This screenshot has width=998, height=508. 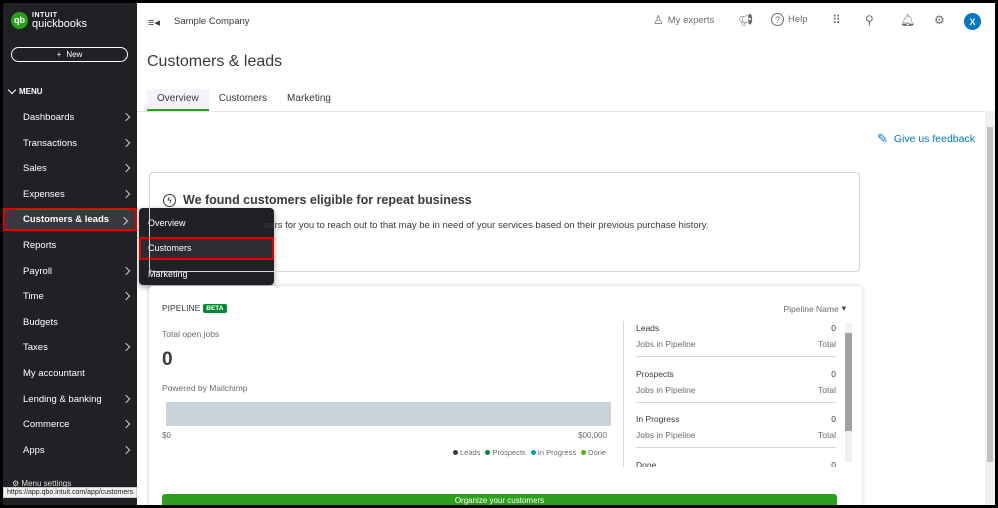 What do you see at coordinates (939, 20) in the screenshot?
I see `gear-settings-icon: ⚙` at bounding box center [939, 20].